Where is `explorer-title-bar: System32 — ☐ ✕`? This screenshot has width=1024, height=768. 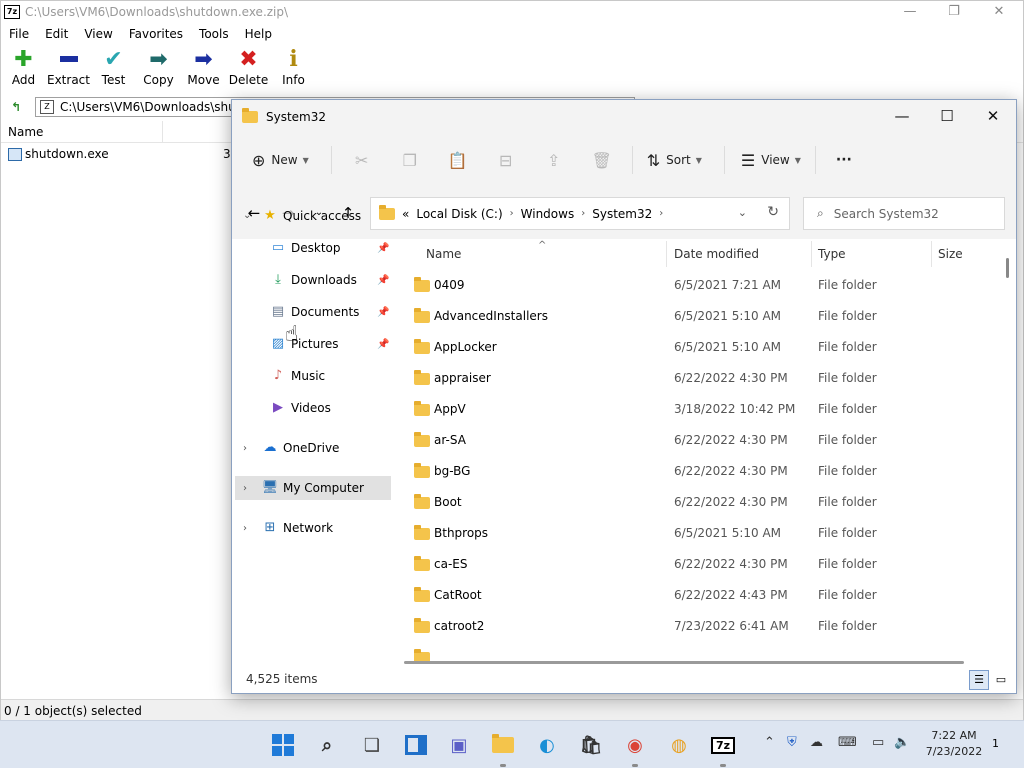 explorer-title-bar: System32 — ☐ ✕ is located at coordinates (624, 116).